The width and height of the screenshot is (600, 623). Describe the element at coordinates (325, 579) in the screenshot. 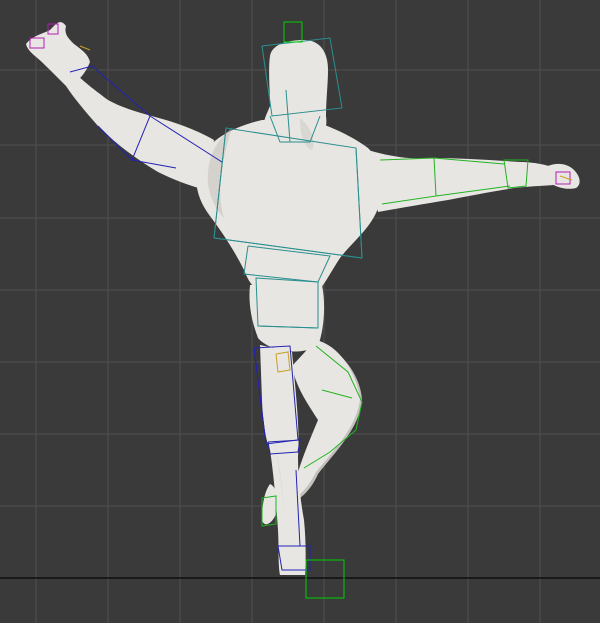

I see `foot-control` at that location.